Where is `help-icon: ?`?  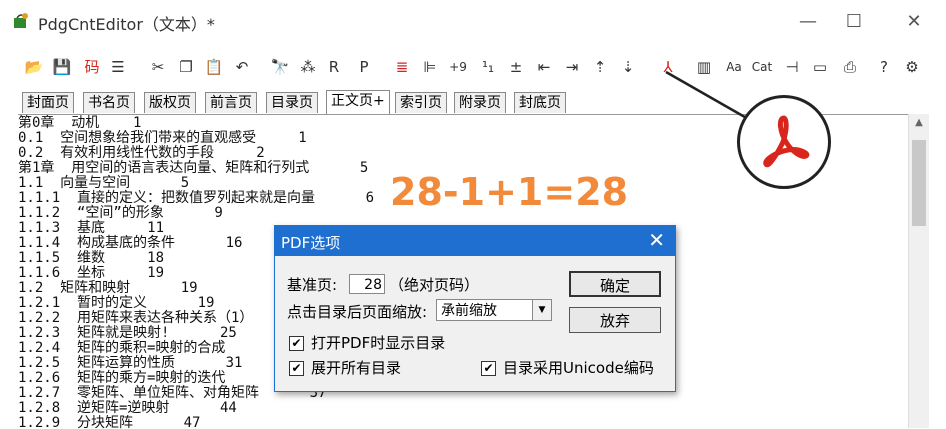 help-icon: ? is located at coordinates (884, 67).